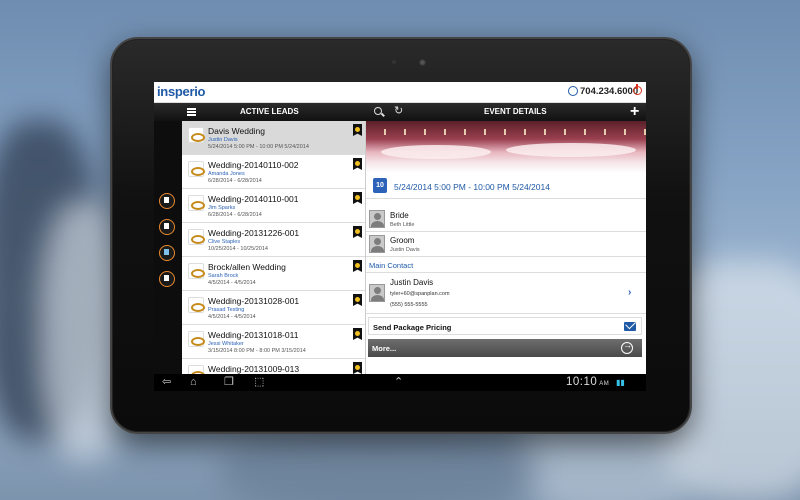  I want to click on android-nav-bar: ⇦ ⌂ ❐ ⬚ ⌃ 10:10 AM ▮▮, so click(400, 382).